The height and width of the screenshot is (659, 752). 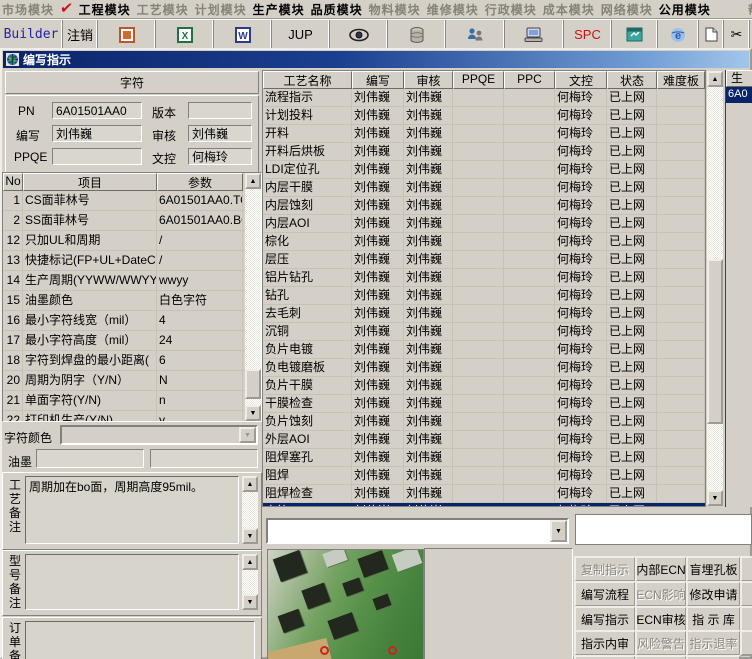 I want to click on params-col-value: 参数, so click(x=200, y=182).